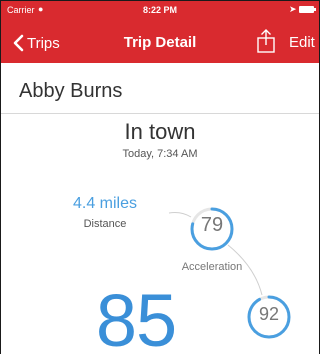 The height and width of the screenshot is (354, 320). Describe the element at coordinates (212, 267) in the screenshot. I see `acceleration-label: Acceleration` at that location.